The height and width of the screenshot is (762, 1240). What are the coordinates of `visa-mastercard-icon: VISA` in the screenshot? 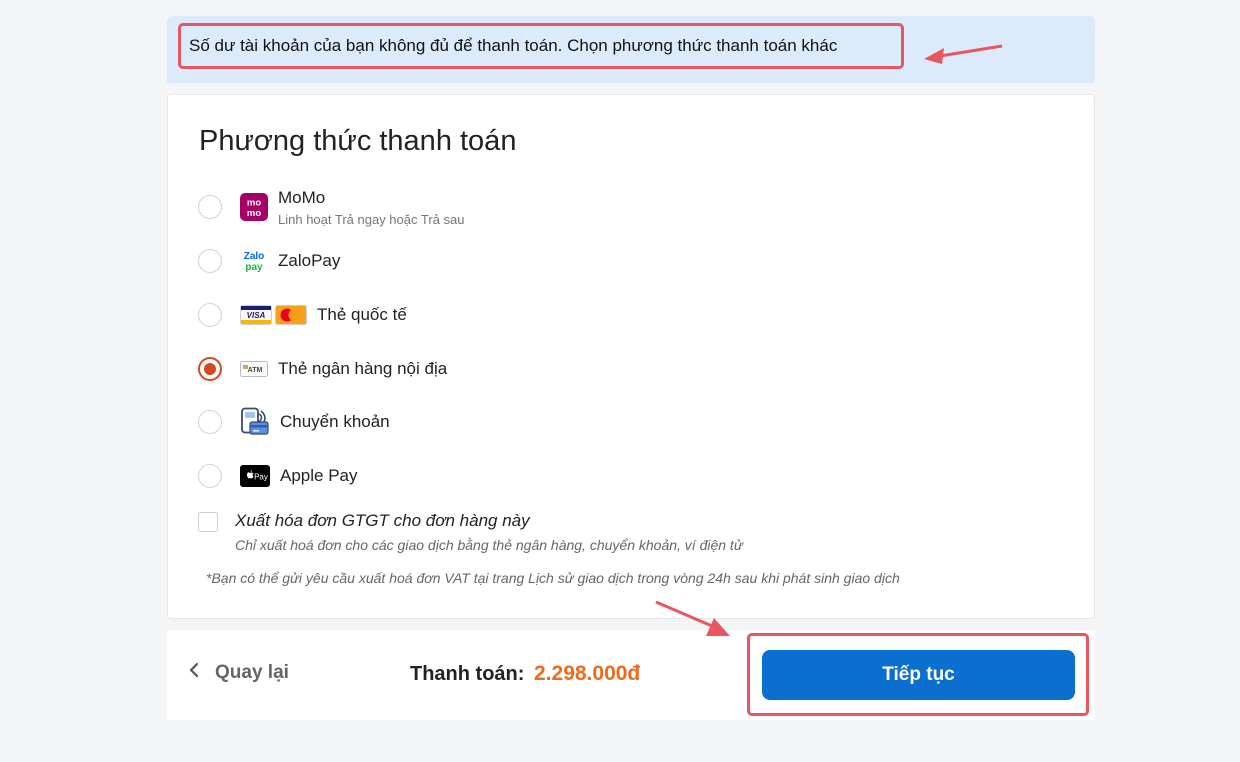 It's located at (273, 315).